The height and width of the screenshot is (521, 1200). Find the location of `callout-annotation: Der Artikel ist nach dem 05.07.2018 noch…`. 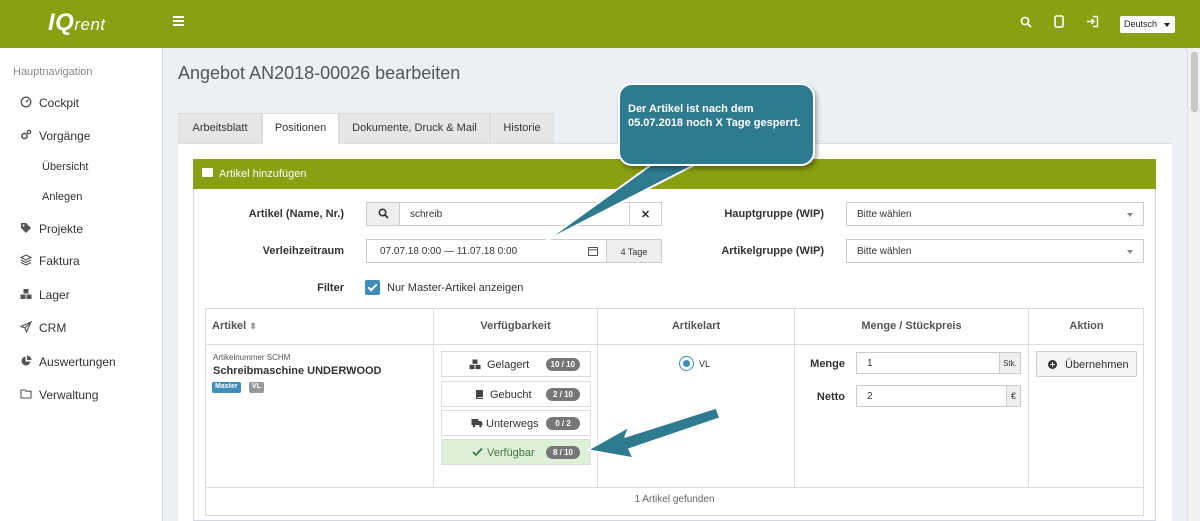

callout-annotation: Der Artikel ist nach dem 05.07.2018 noch… is located at coordinates (716, 124).